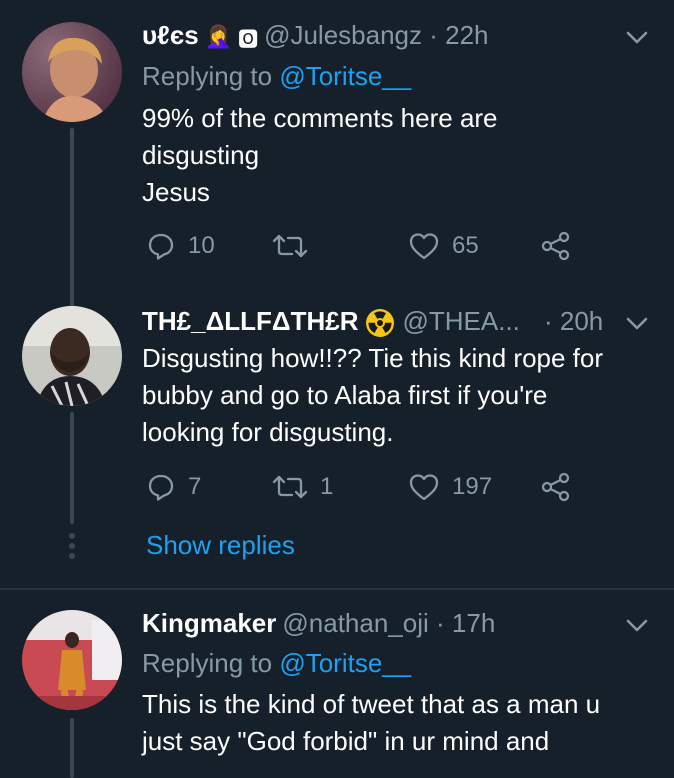  What do you see at coordinates (72, 548) in the screenshot?
I see `thread-dots-icon` at bounding box center [72, 548].